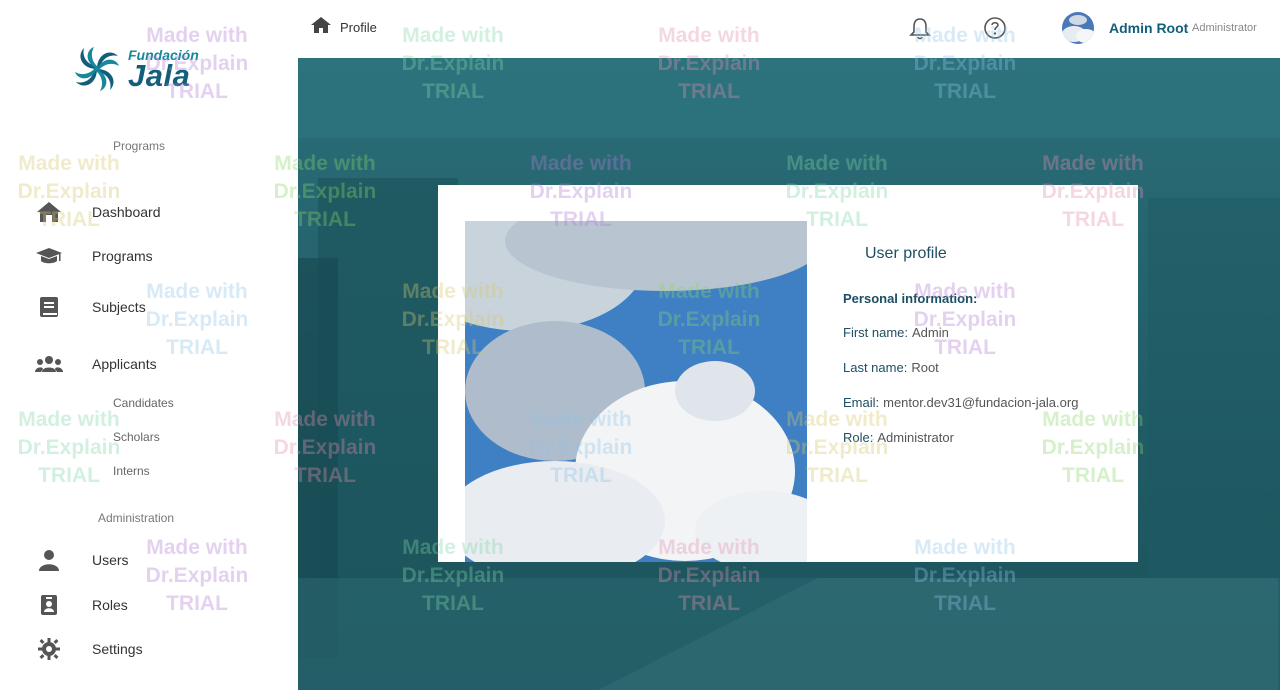 The image size is (1280, 690). Describe the element at coordinates (858, 437) in the screenshot. I see `role-label: Role:` at that location.